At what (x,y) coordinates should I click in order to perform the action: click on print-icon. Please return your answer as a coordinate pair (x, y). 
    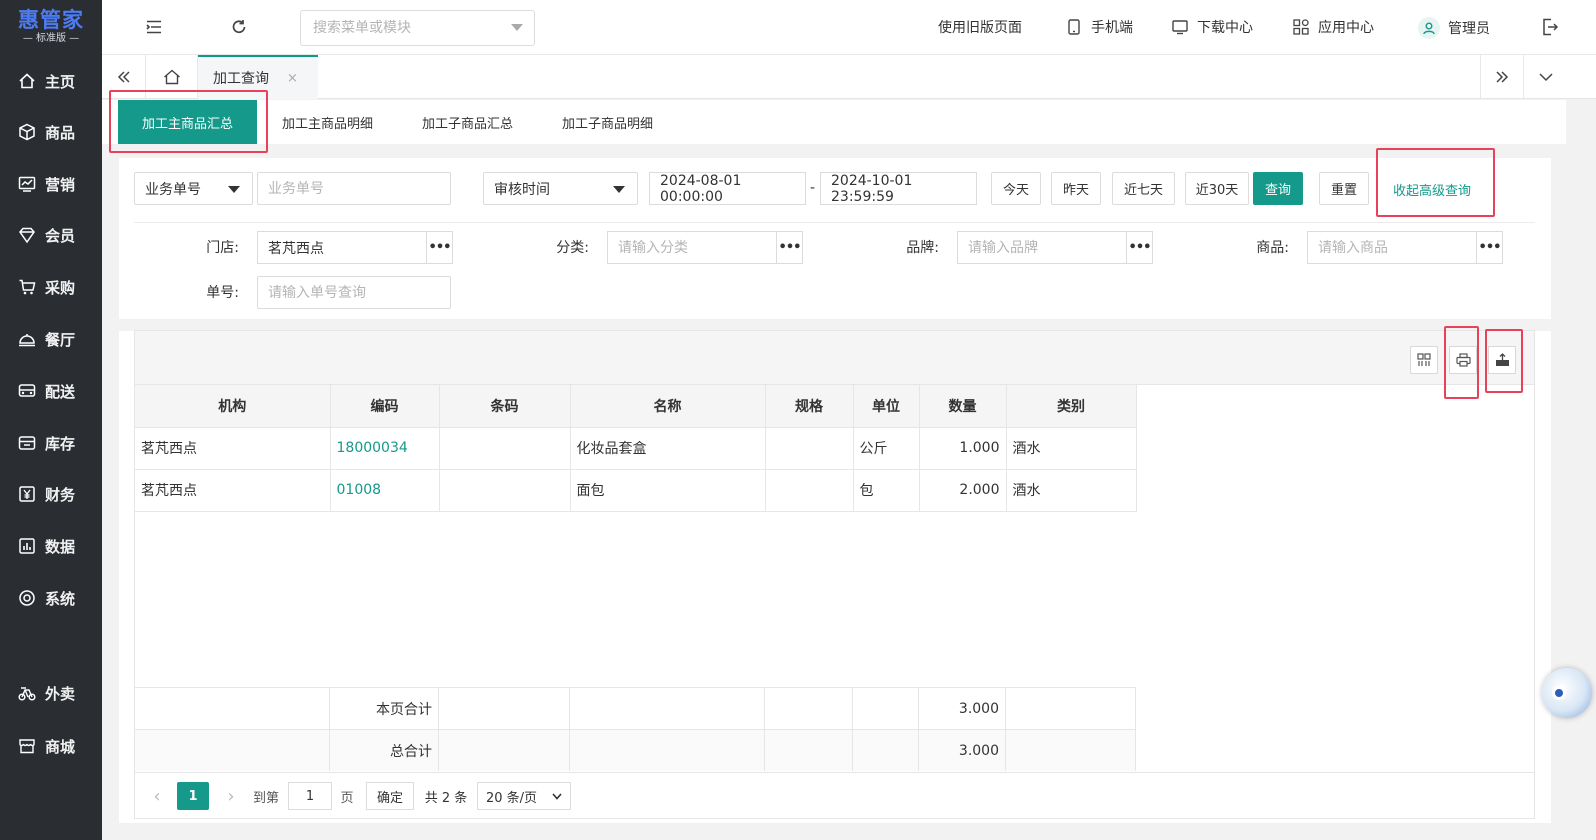
    Looking at the image, I should click on (1463, 360).